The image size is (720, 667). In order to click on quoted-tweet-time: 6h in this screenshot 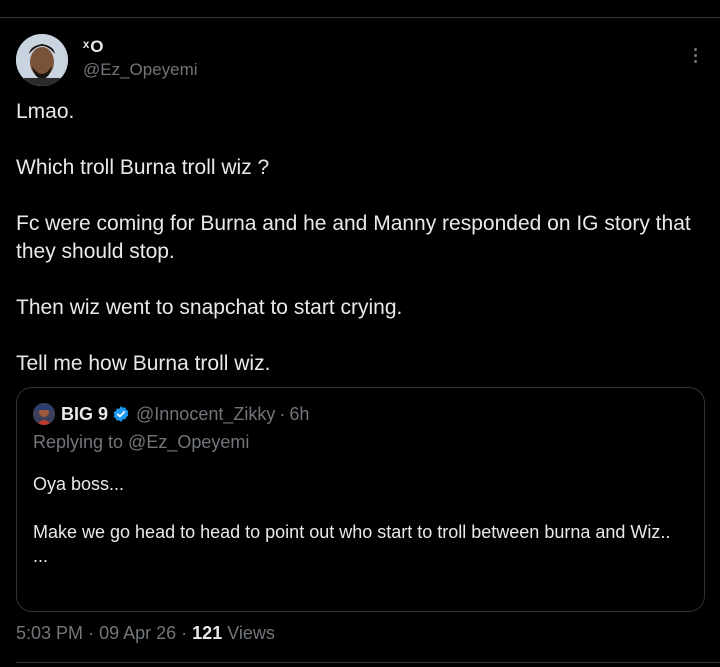, I will do `click(299, 413)`.